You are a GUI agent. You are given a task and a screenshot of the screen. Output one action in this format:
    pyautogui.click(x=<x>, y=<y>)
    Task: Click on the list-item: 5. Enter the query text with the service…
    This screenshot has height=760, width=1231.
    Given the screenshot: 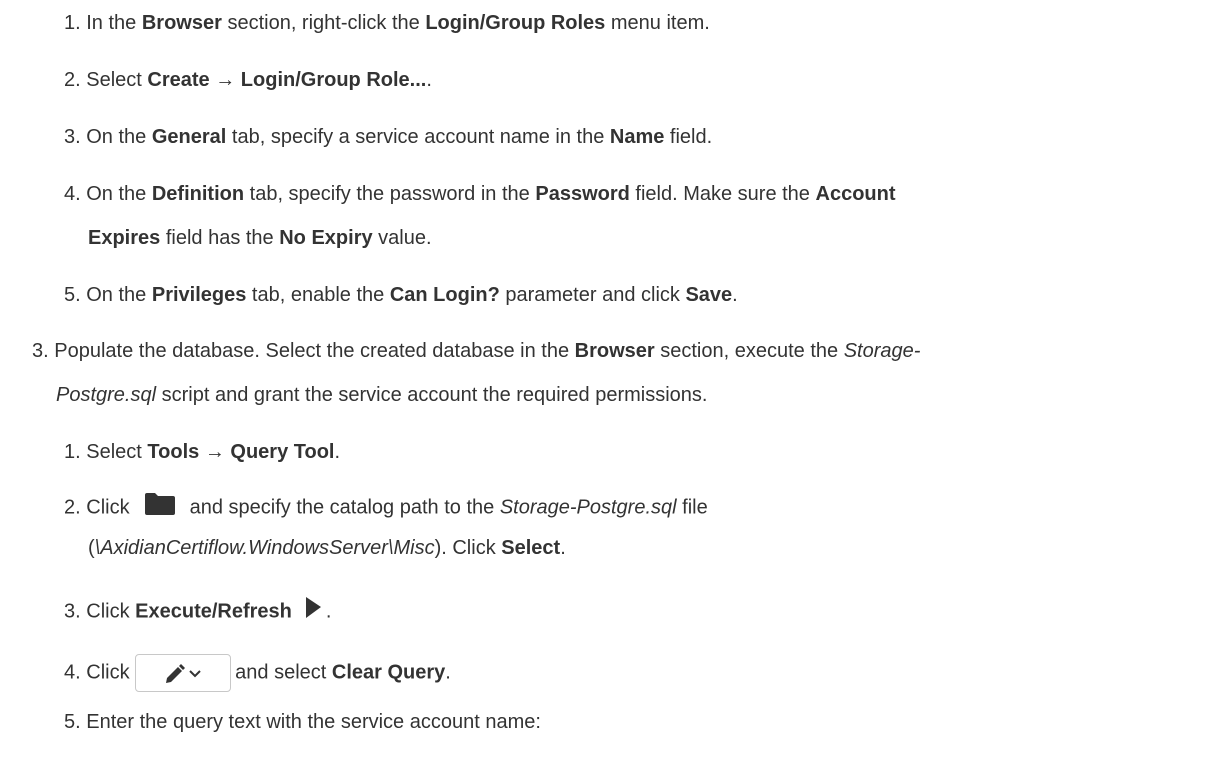 What is the action you would take?
    pyautogui.click(x=302, y=722)
    